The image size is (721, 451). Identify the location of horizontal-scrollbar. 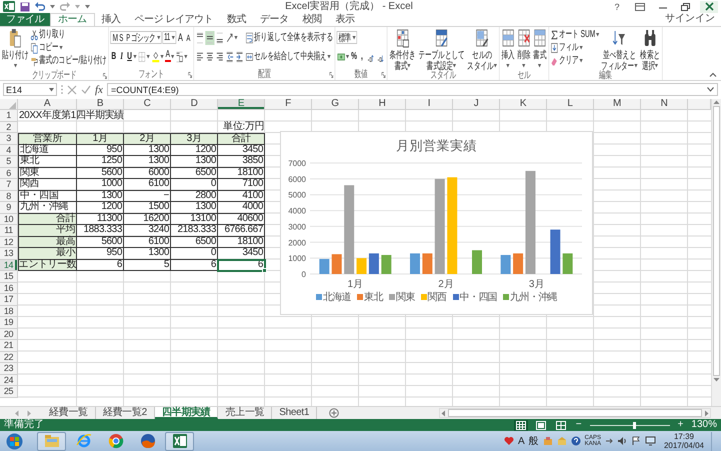
(575, 413).